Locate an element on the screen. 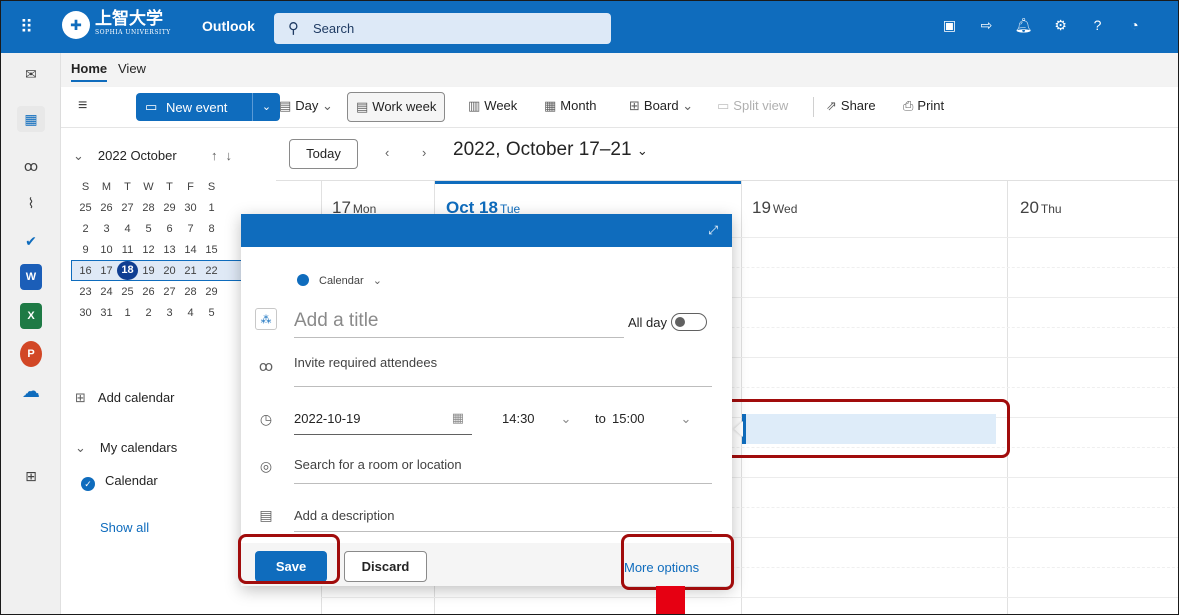 The width and height of the screenshot is (1179, 615). next-arrow-icon: › is located at coordinates (424, 152).